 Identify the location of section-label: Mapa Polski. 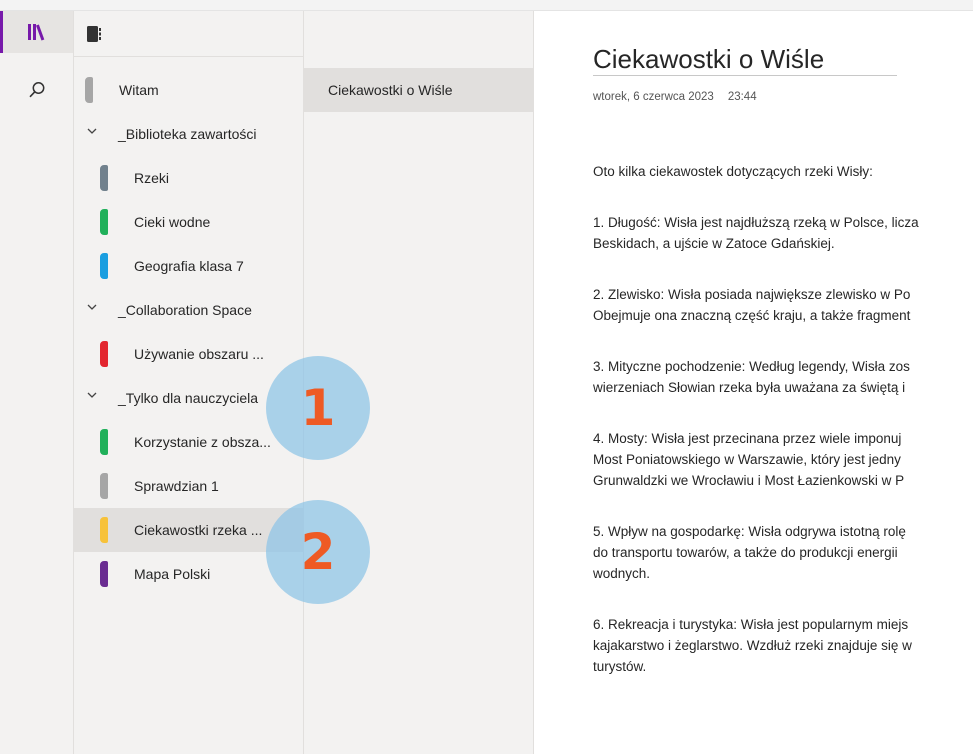
(172, 574).